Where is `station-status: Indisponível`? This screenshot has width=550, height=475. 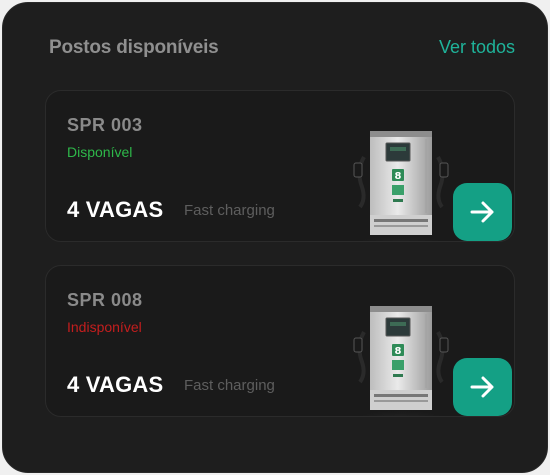 station-status: Indisponível is located at coordinates (104, 327).